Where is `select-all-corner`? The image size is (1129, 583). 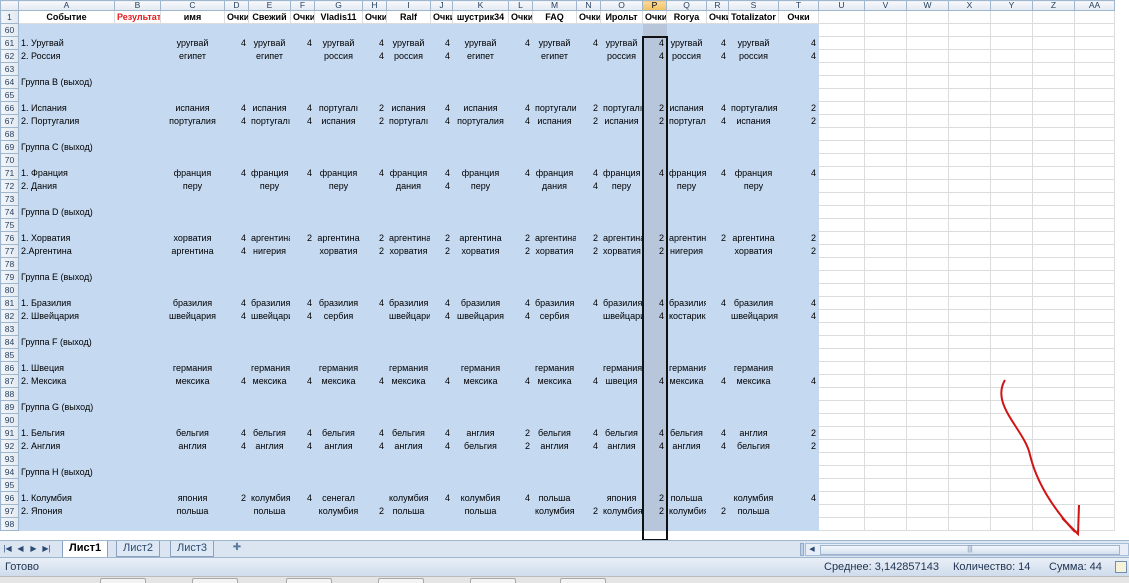 select-all-corner is located at coordinates (9, 5).